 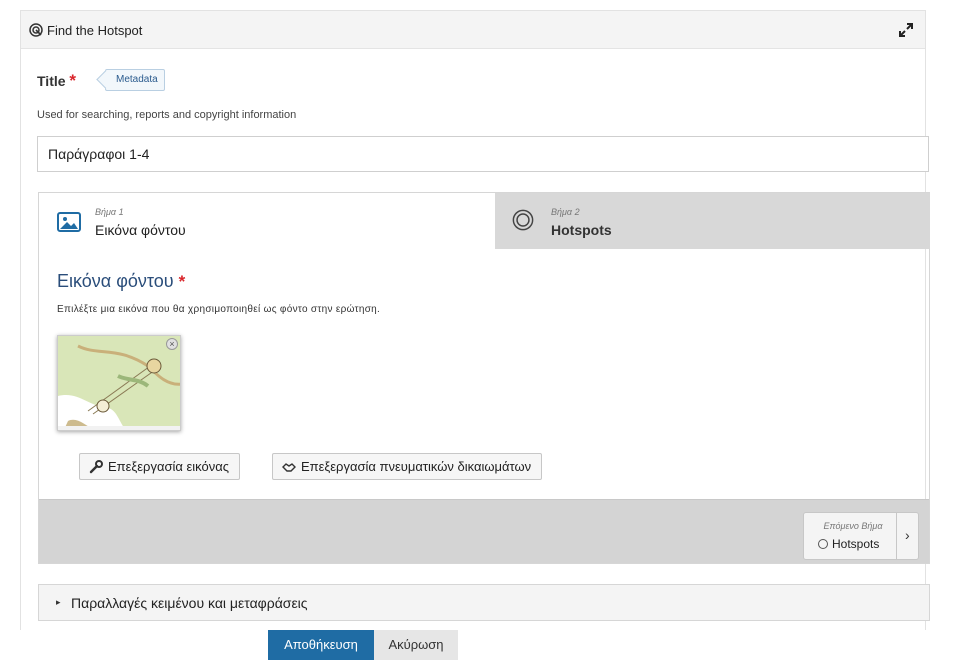 I want to click on next-step-label: Επόμενο Βήμα, so click(x=853, y=526).